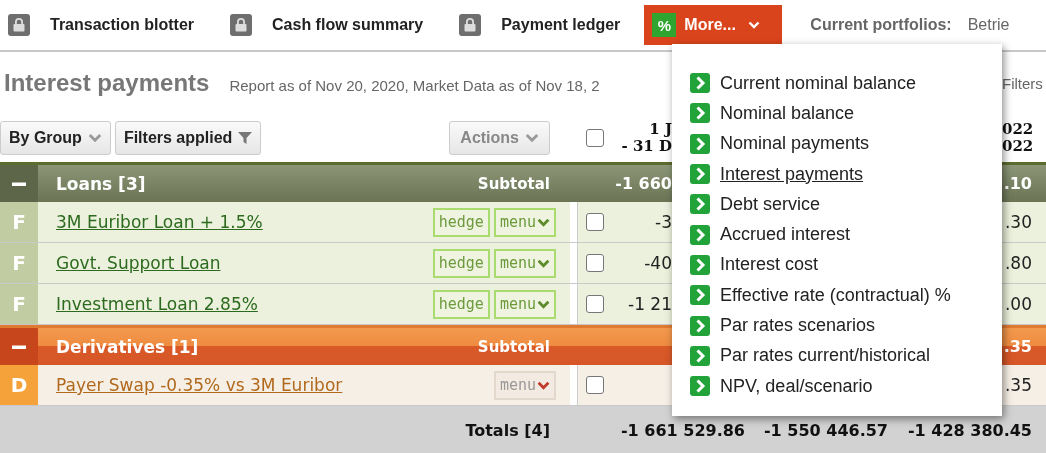 This screenshot has width=1046, height=453. I want to click on total-value: -1 550 446.57, so click(825, 430).